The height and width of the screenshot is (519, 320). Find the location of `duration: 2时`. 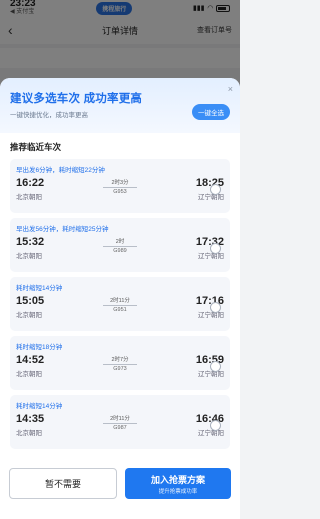

duration: 2时 is located at coordinates (120, 242).